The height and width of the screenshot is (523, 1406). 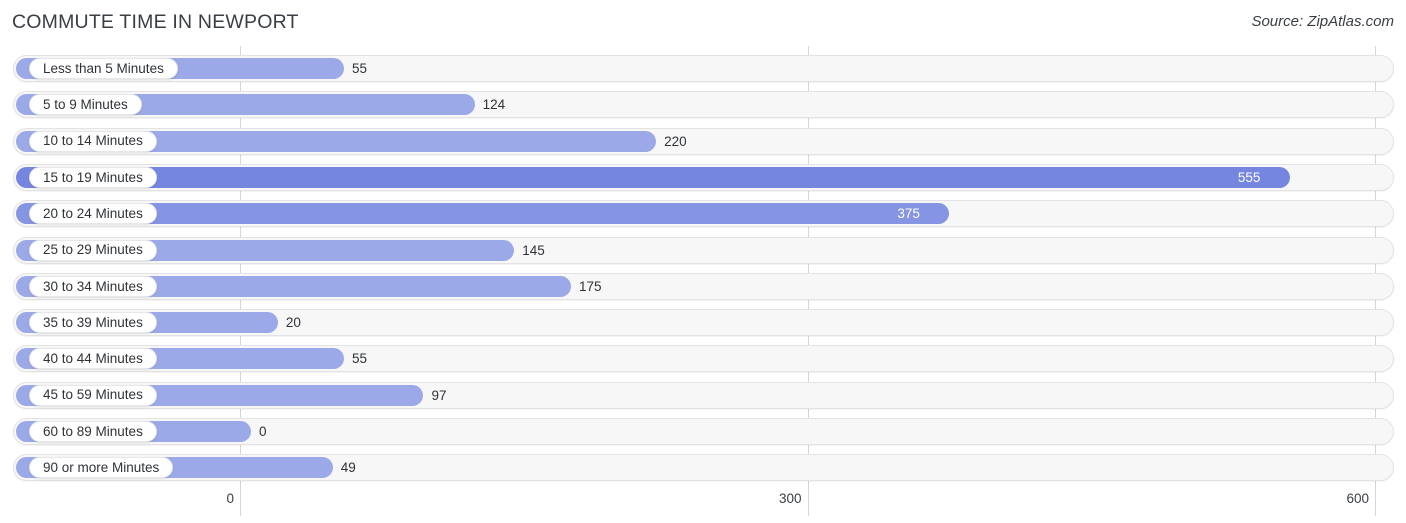 What do you see at coordinates (1357, 498) in the screenshot?
I see `tick-label-600: 600` at bounding box center [1357, 498].